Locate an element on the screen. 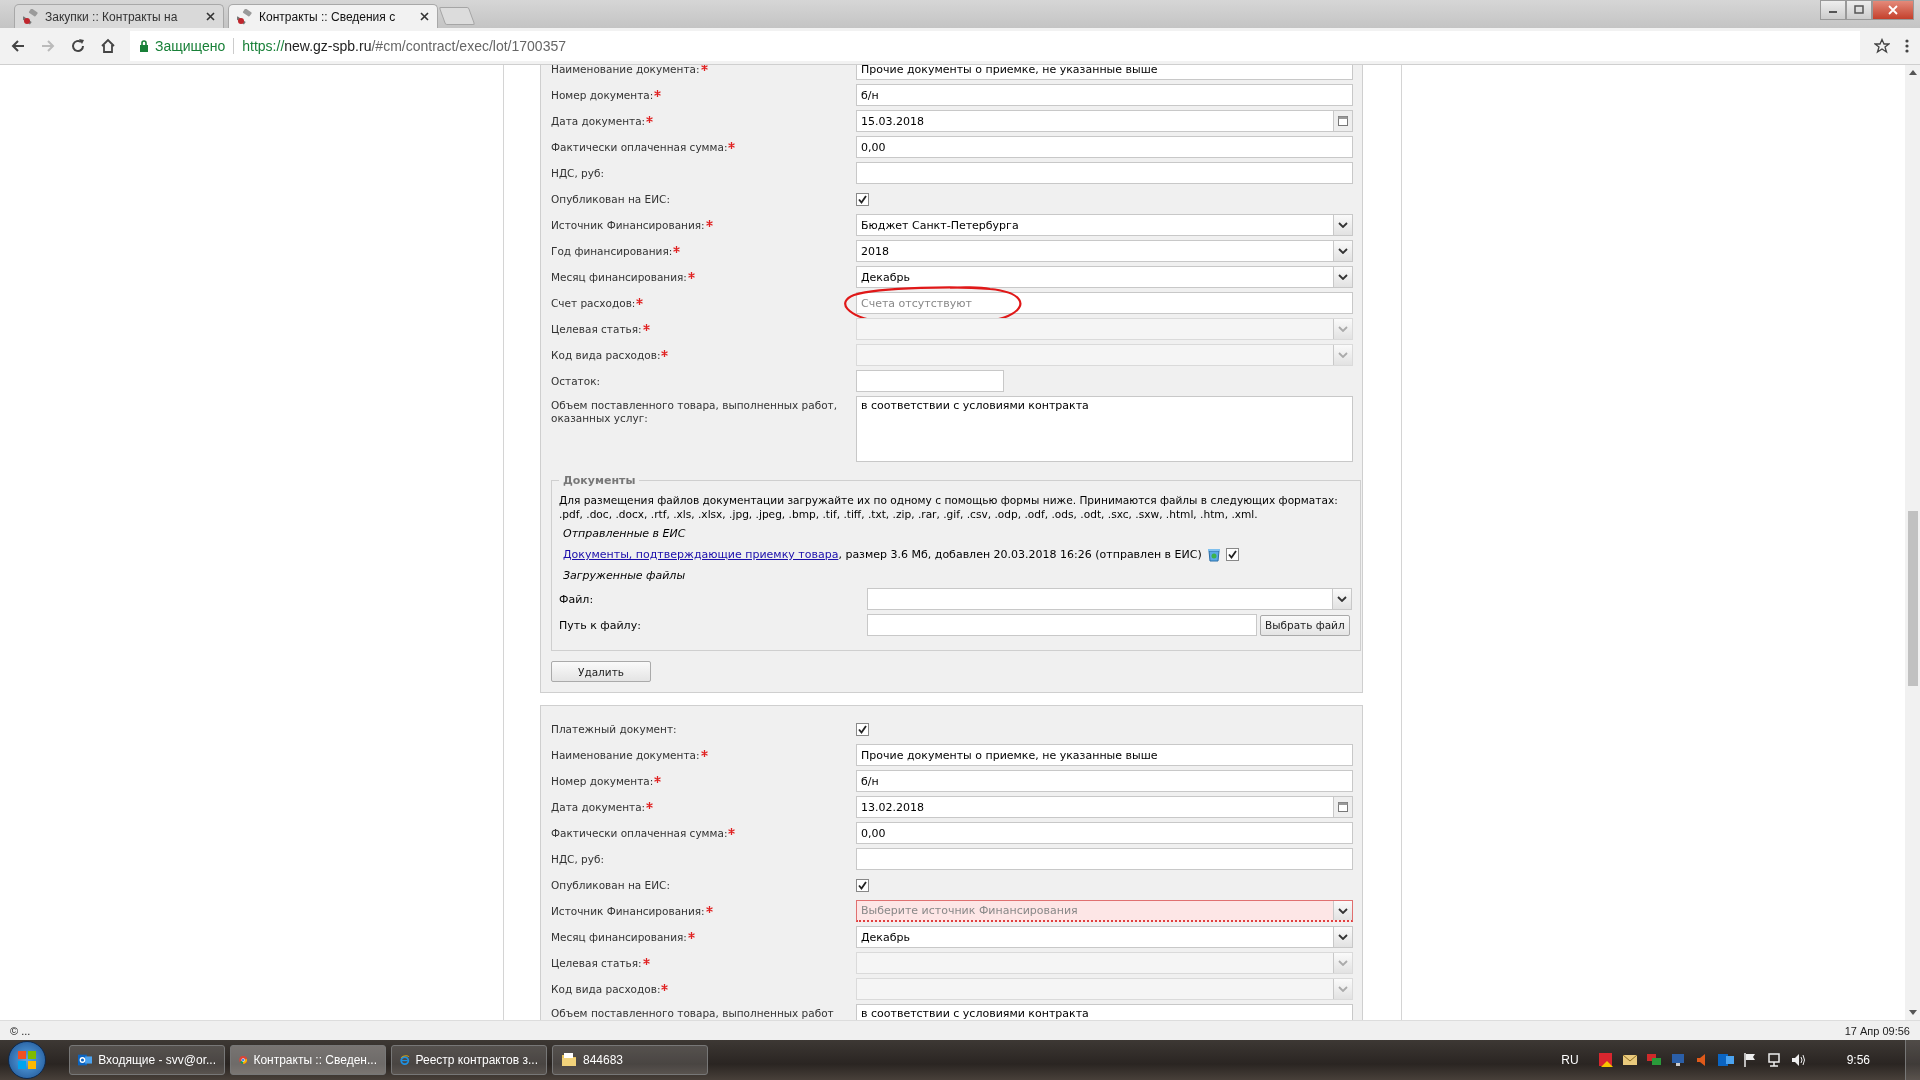 Image resolution: width=1920 pixels, height=1080 pixels. delete-button: Удалить is located at coordinates (601, 671).